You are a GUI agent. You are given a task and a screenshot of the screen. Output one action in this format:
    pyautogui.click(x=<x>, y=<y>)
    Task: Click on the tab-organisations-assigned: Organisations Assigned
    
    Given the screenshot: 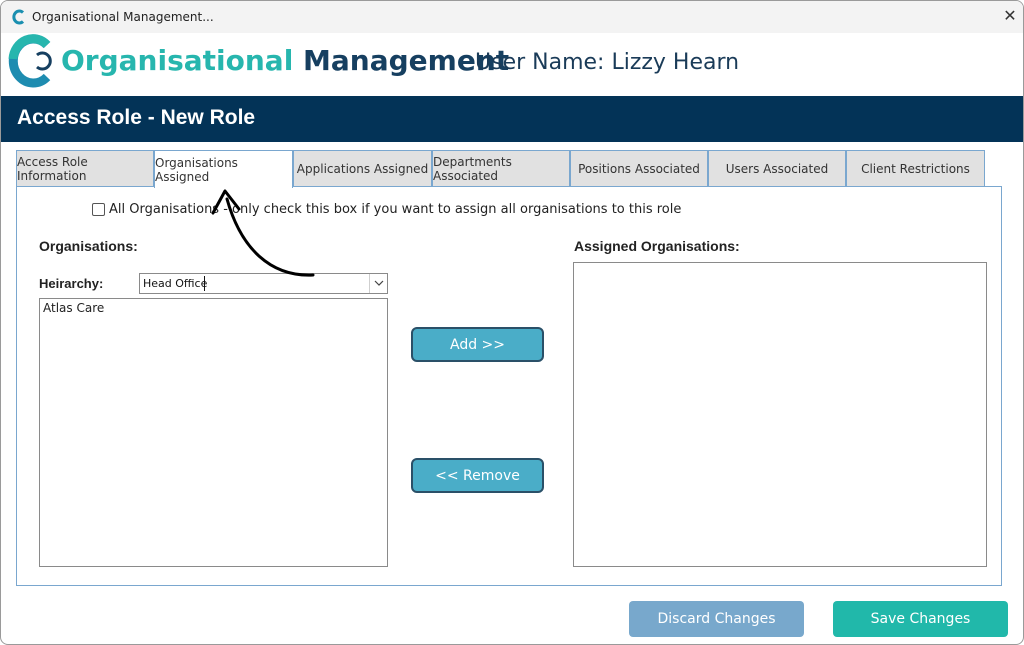 What is the action you would take?
    pyautogui.click(x=223, y=169)
    